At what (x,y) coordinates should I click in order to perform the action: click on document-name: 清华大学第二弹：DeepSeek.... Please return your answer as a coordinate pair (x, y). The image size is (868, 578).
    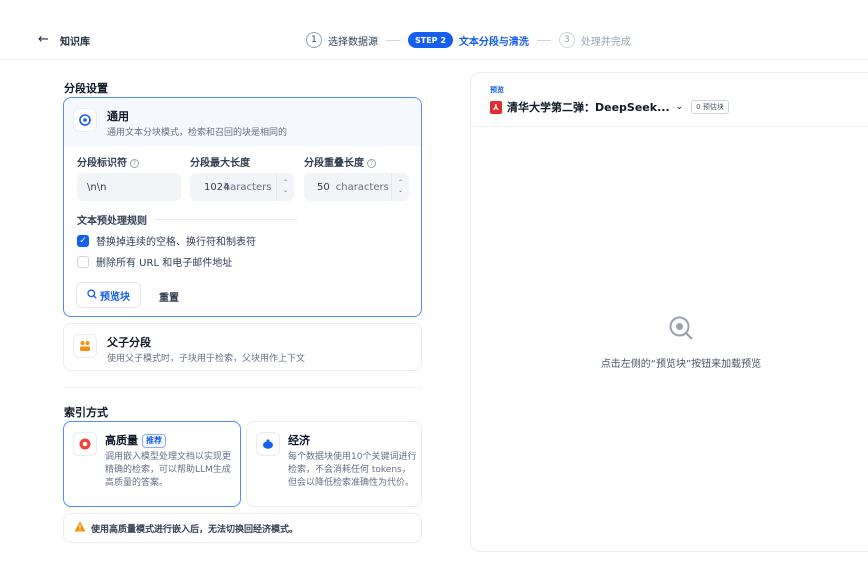
    Looking at the image, I should click on (588, 107).